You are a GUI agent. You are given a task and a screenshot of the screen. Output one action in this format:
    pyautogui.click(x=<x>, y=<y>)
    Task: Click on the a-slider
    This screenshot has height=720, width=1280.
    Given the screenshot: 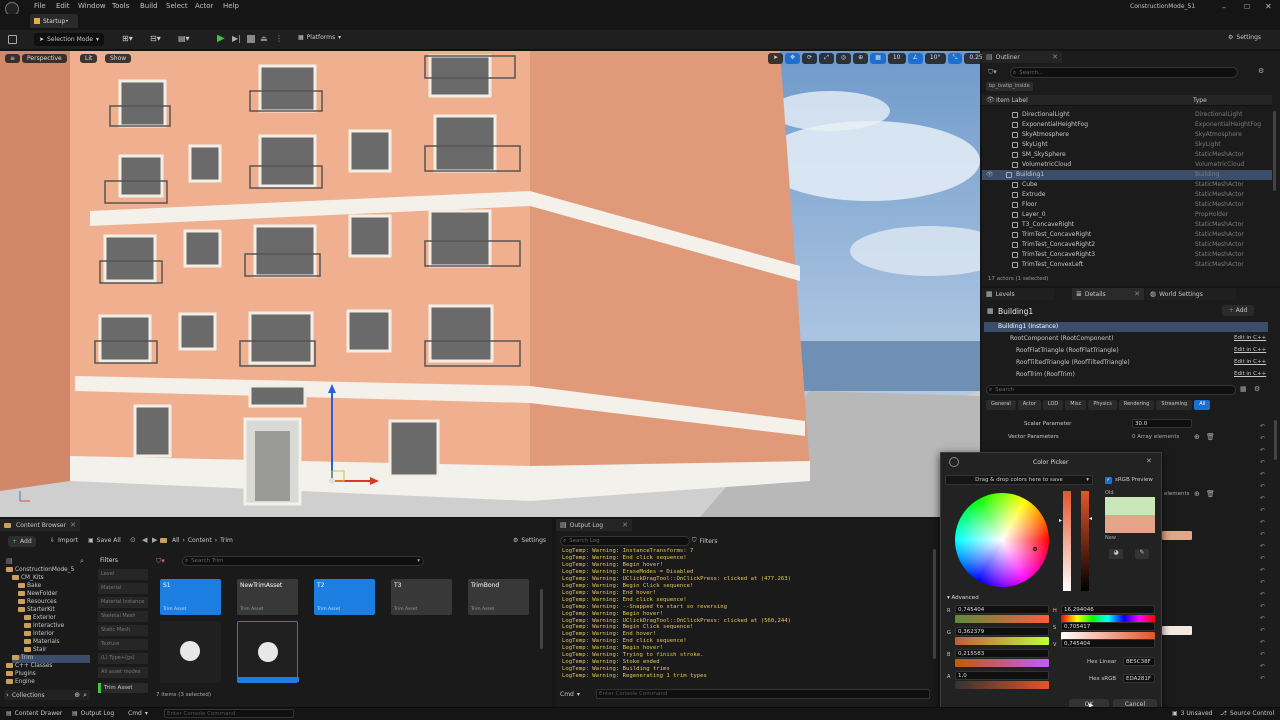 What is the action you would take?
    pyautogui.click(x=1002, y=685)
    